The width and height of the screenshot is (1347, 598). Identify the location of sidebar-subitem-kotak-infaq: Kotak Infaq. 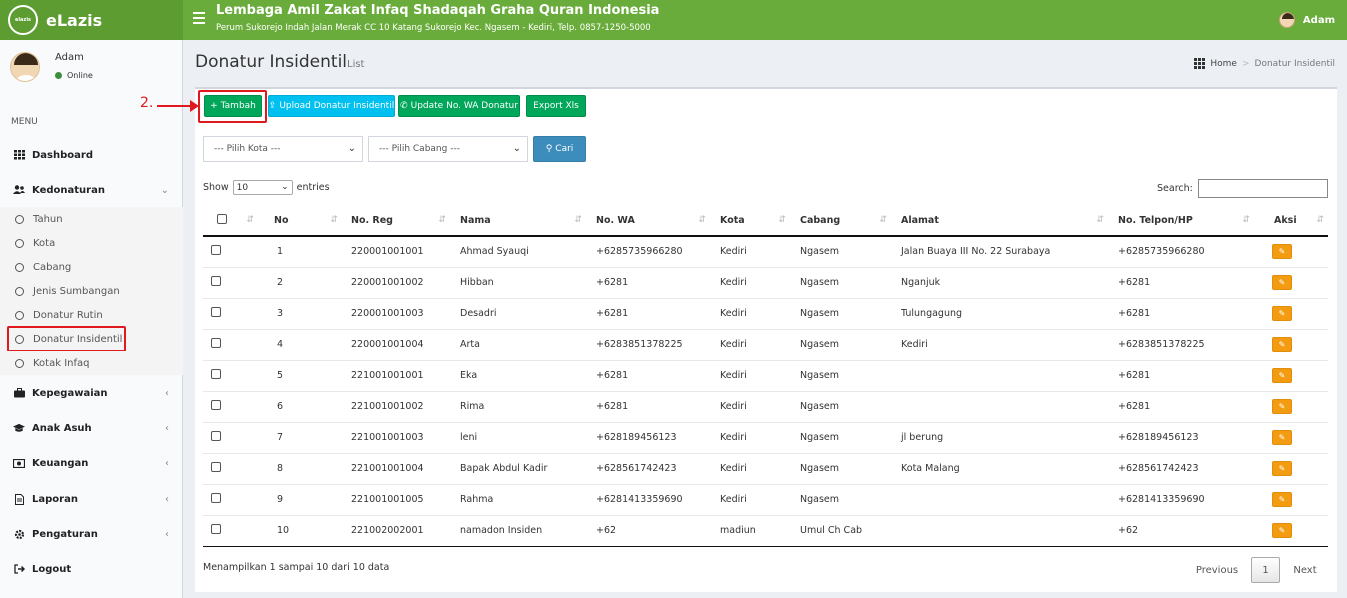
(91, 363).